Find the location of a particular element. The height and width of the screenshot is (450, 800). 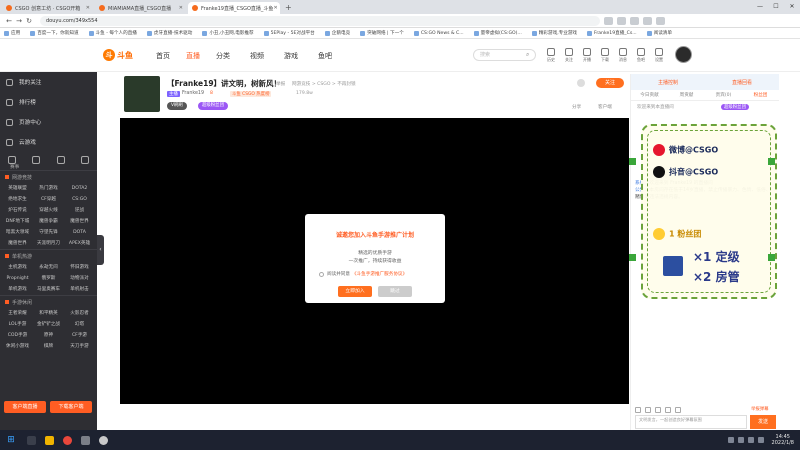

game-link: Propnight is located at coordinates (17, 278).